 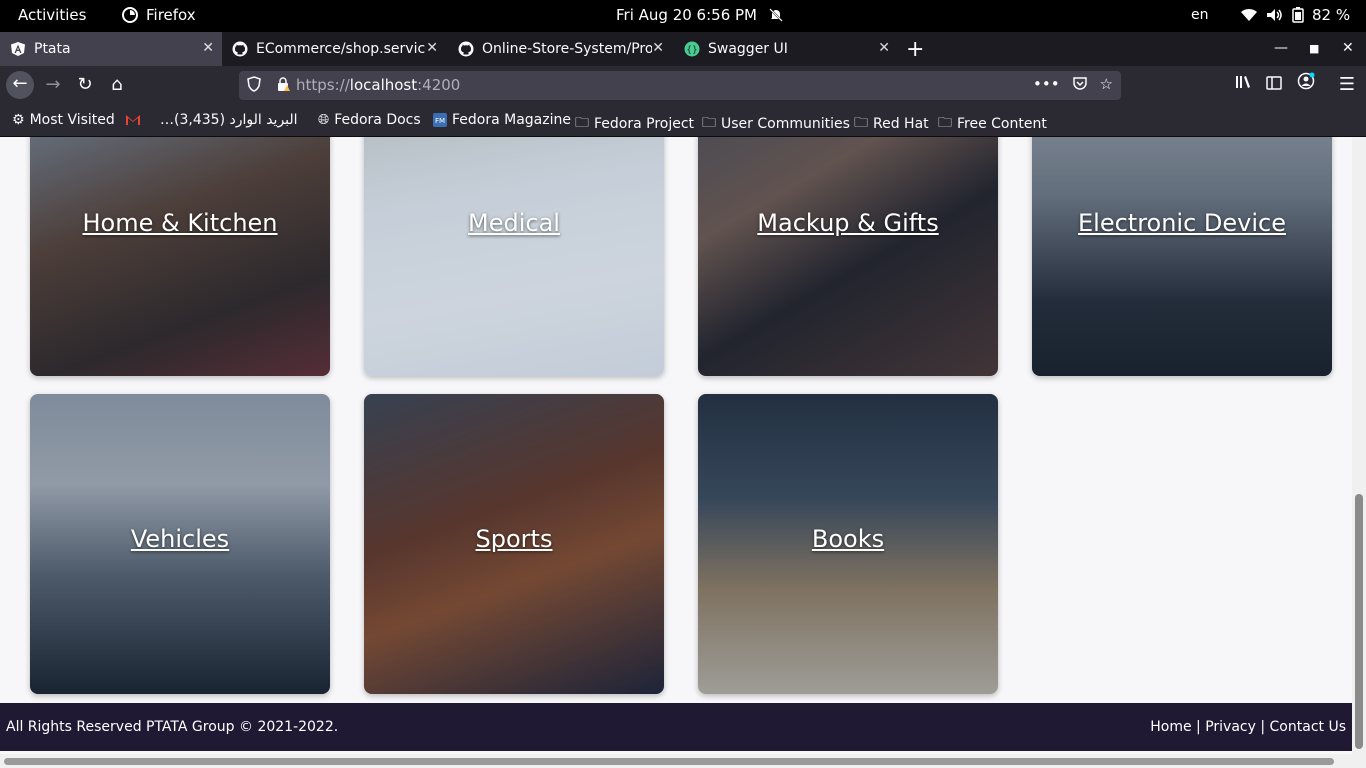 I want to click on forward-icon: →, so click(x=53, y=85).